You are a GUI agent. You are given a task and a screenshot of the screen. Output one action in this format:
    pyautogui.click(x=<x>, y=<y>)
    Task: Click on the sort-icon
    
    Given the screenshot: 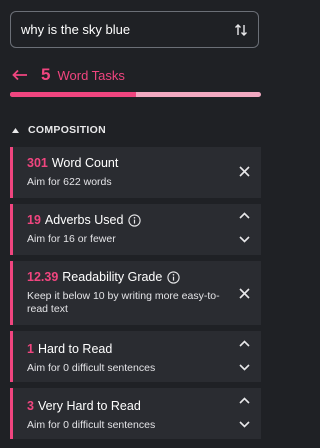 What is the action you would take?
    pyautogui.click(x=241, y=29)
    